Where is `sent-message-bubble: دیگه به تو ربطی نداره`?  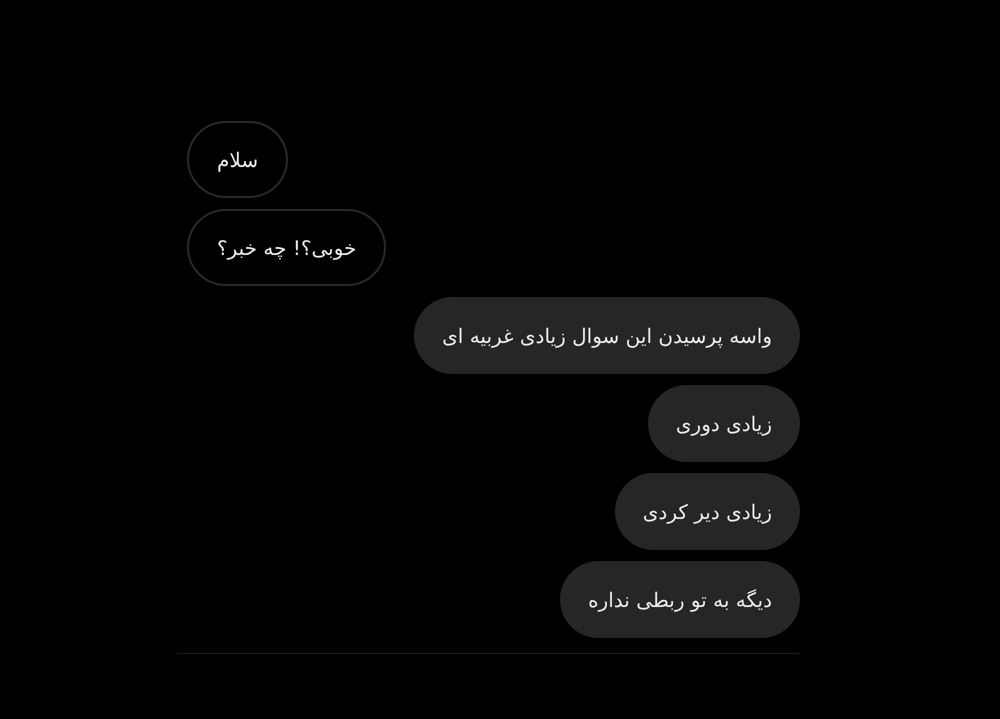
sent-message-bubble: دیگه به تو ربطی نداره is located at coordinates (680, 599).